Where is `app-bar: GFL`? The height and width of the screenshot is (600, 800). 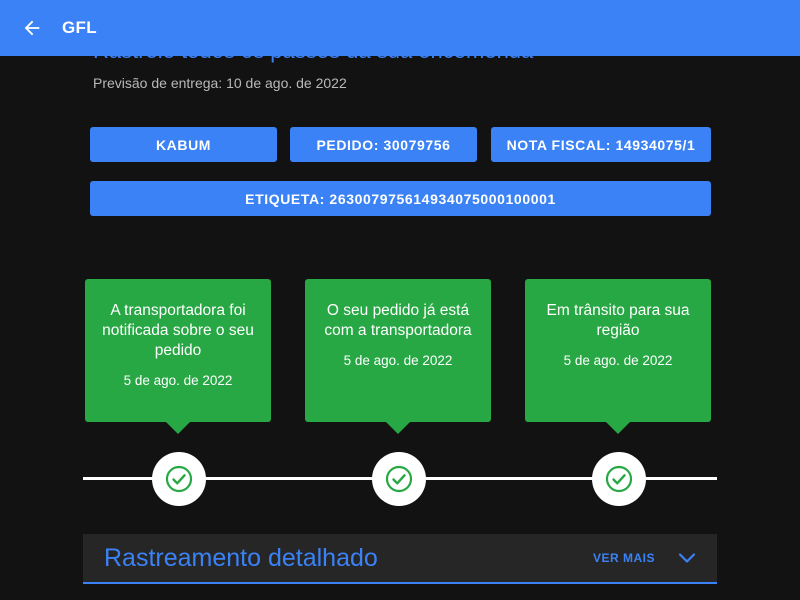
app-bar: GFL is located at coordinates (400, 28).